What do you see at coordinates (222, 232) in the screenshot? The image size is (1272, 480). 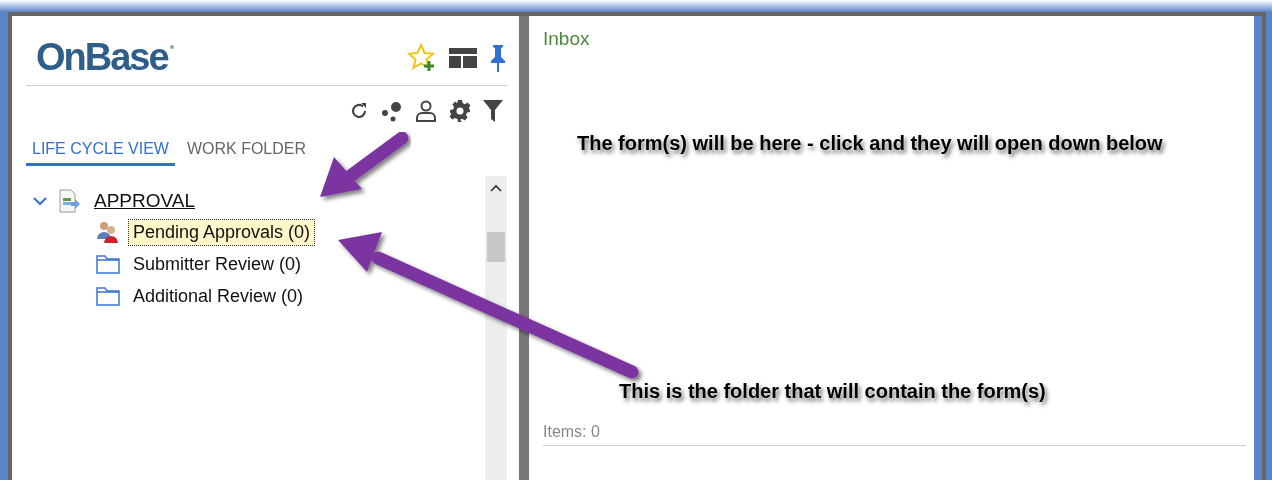 I see `tree-item: Pending Approvals (0)` at bounding box center [222, 232].